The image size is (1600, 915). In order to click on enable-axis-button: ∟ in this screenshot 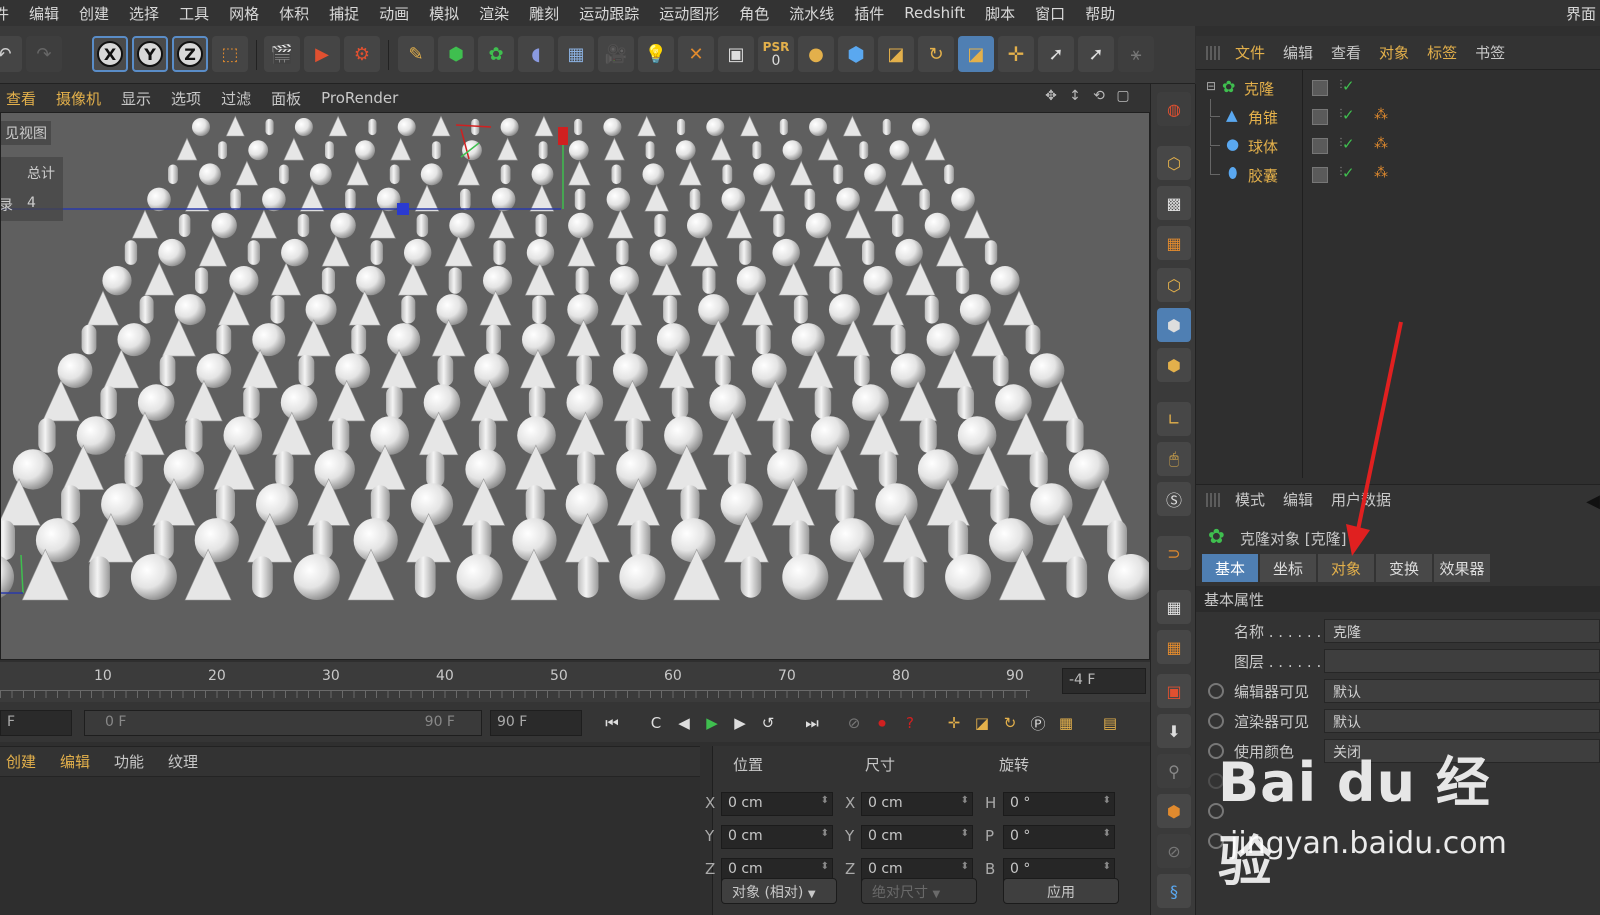, I will do `click(1174, 419)`.